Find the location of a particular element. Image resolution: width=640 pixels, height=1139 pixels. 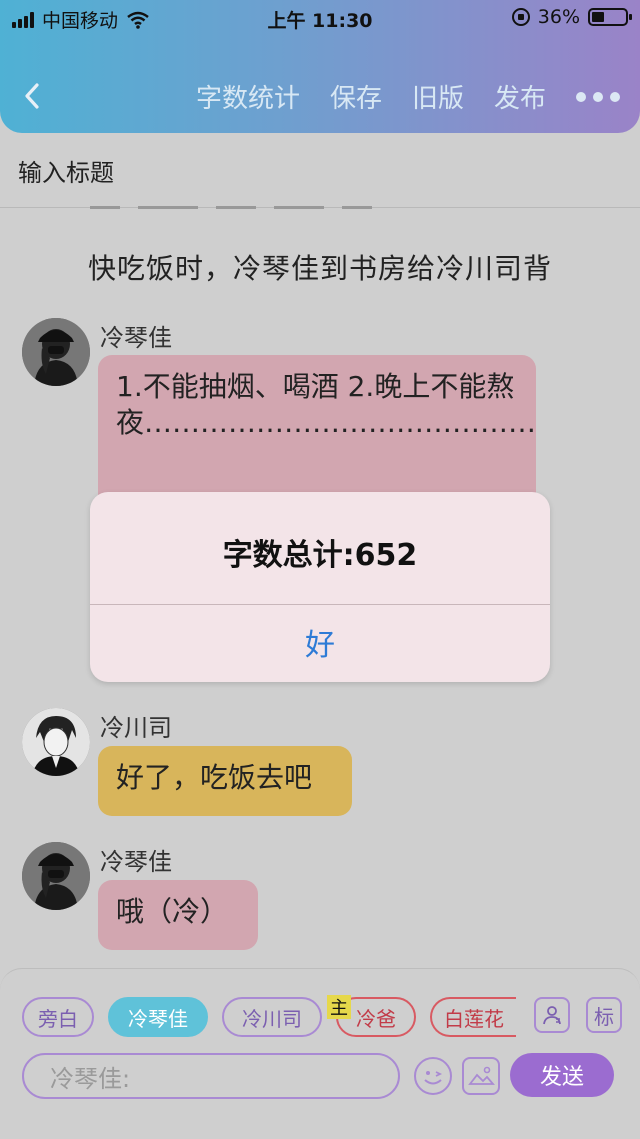

emoji-icon is located at coordinates (433, 1076).